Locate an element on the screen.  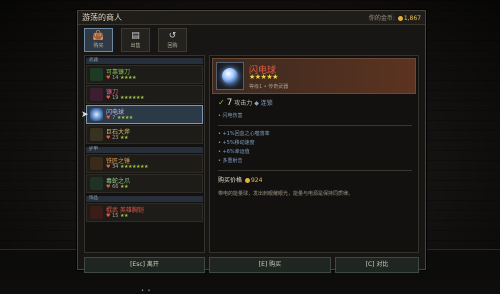
attack-stat: ✓ 7 攻击力 ◆ 连锁 is located at coordinates (245, 103).